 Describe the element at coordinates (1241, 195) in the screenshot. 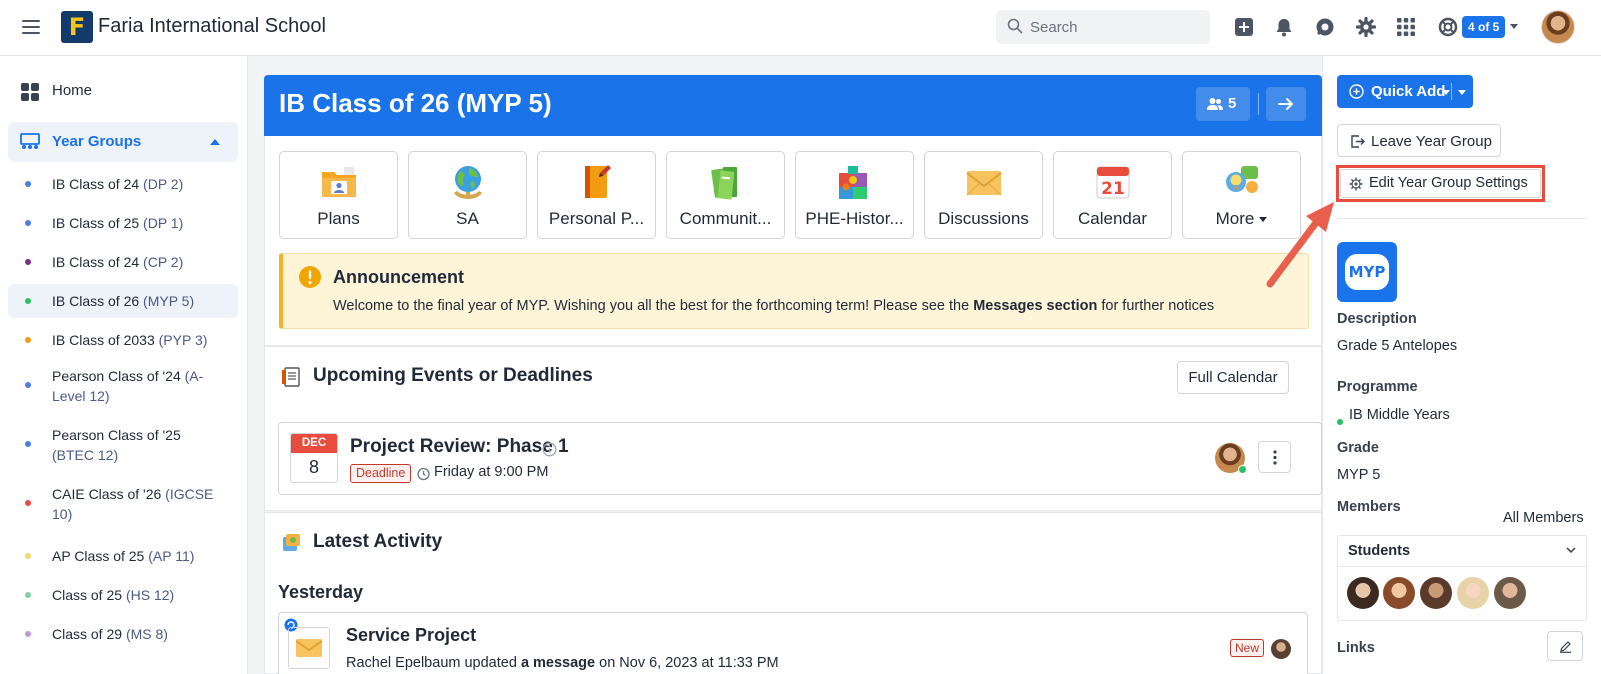

I see `tile-more: More` at that location.